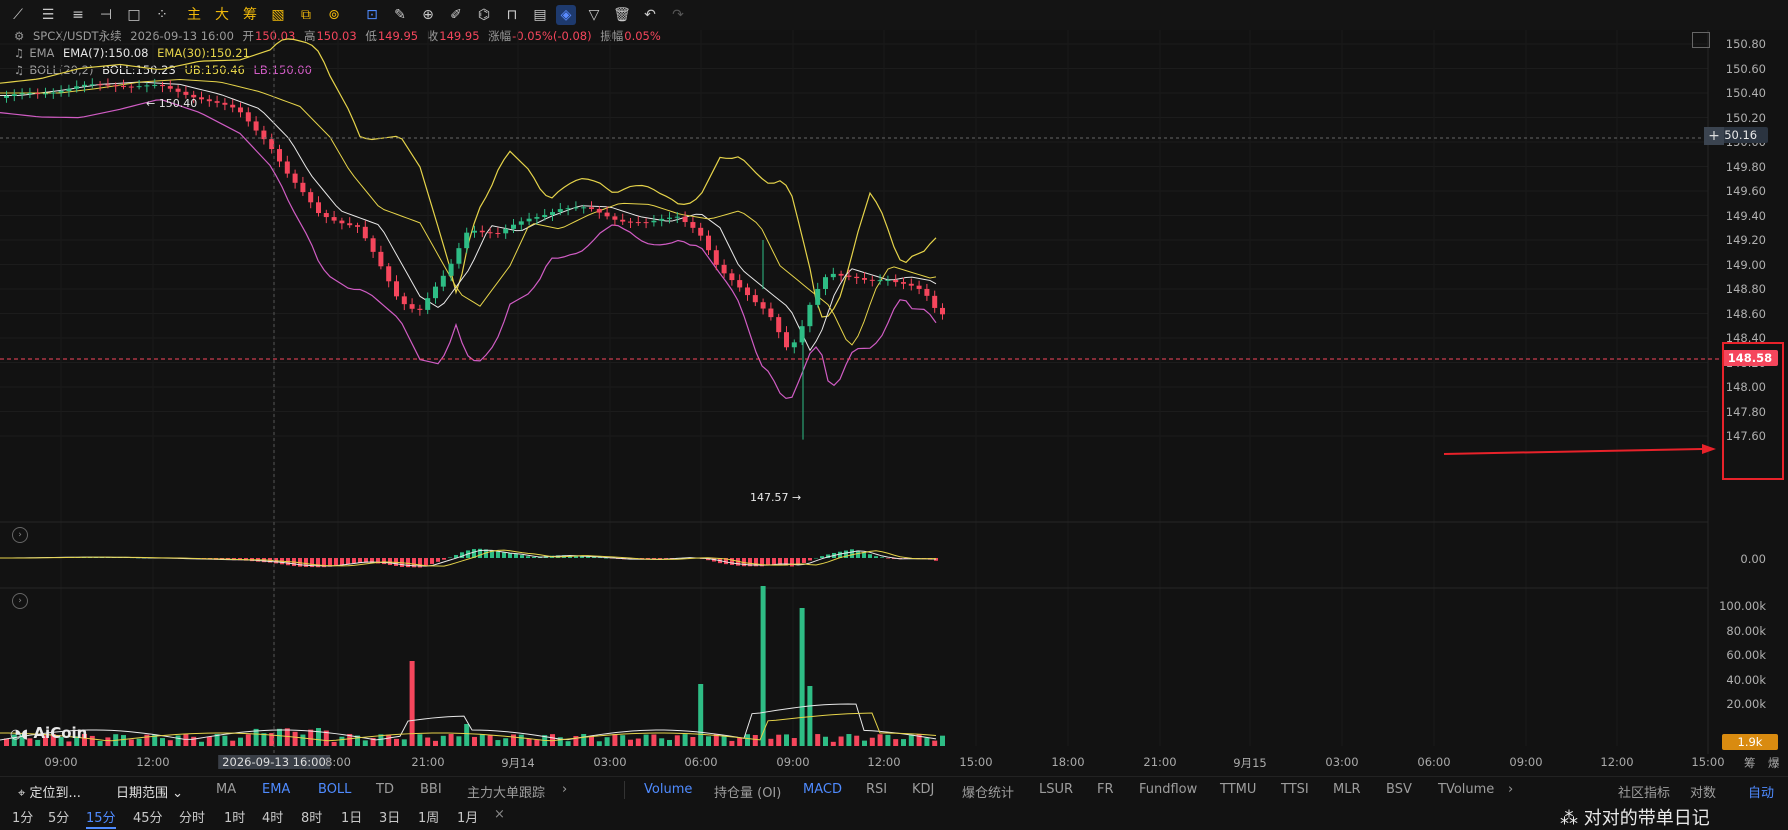  What do you see at coordinates (194, 15) in the screenshot?
I see `main-indicator-button: 主` at bounding box center [194, 15].